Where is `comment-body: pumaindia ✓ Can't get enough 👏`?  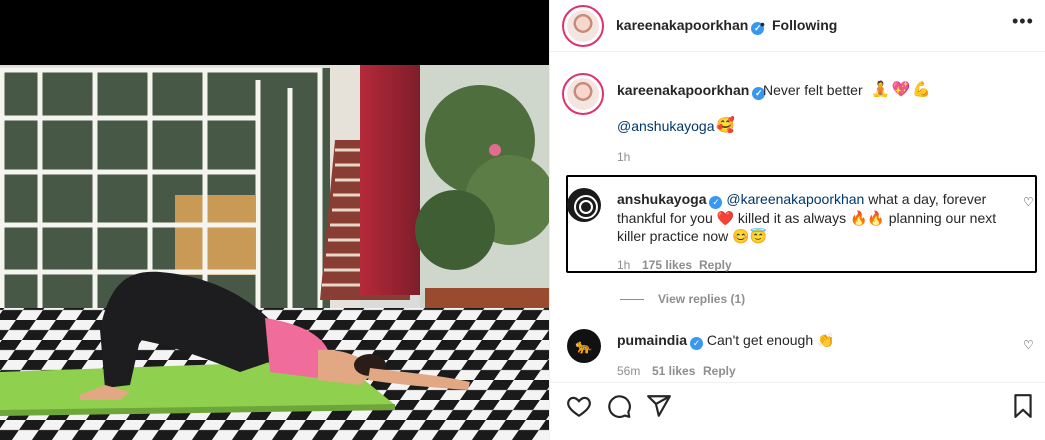
comment-body: pumaindia ✓ Can't get enough 👏 is located at coordinates (725, 341).